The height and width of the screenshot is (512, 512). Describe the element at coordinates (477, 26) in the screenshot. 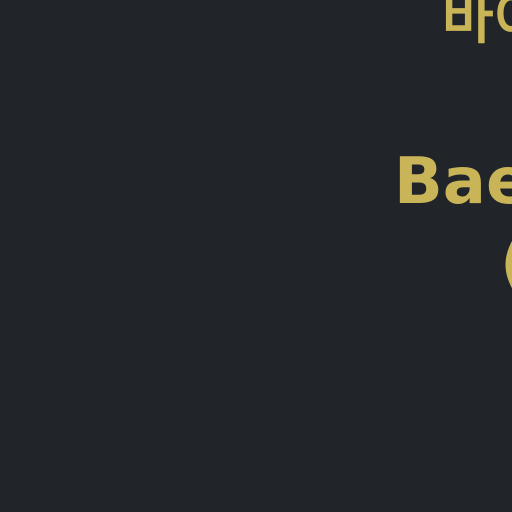

I see `korean-title-text: 바이` at that location.